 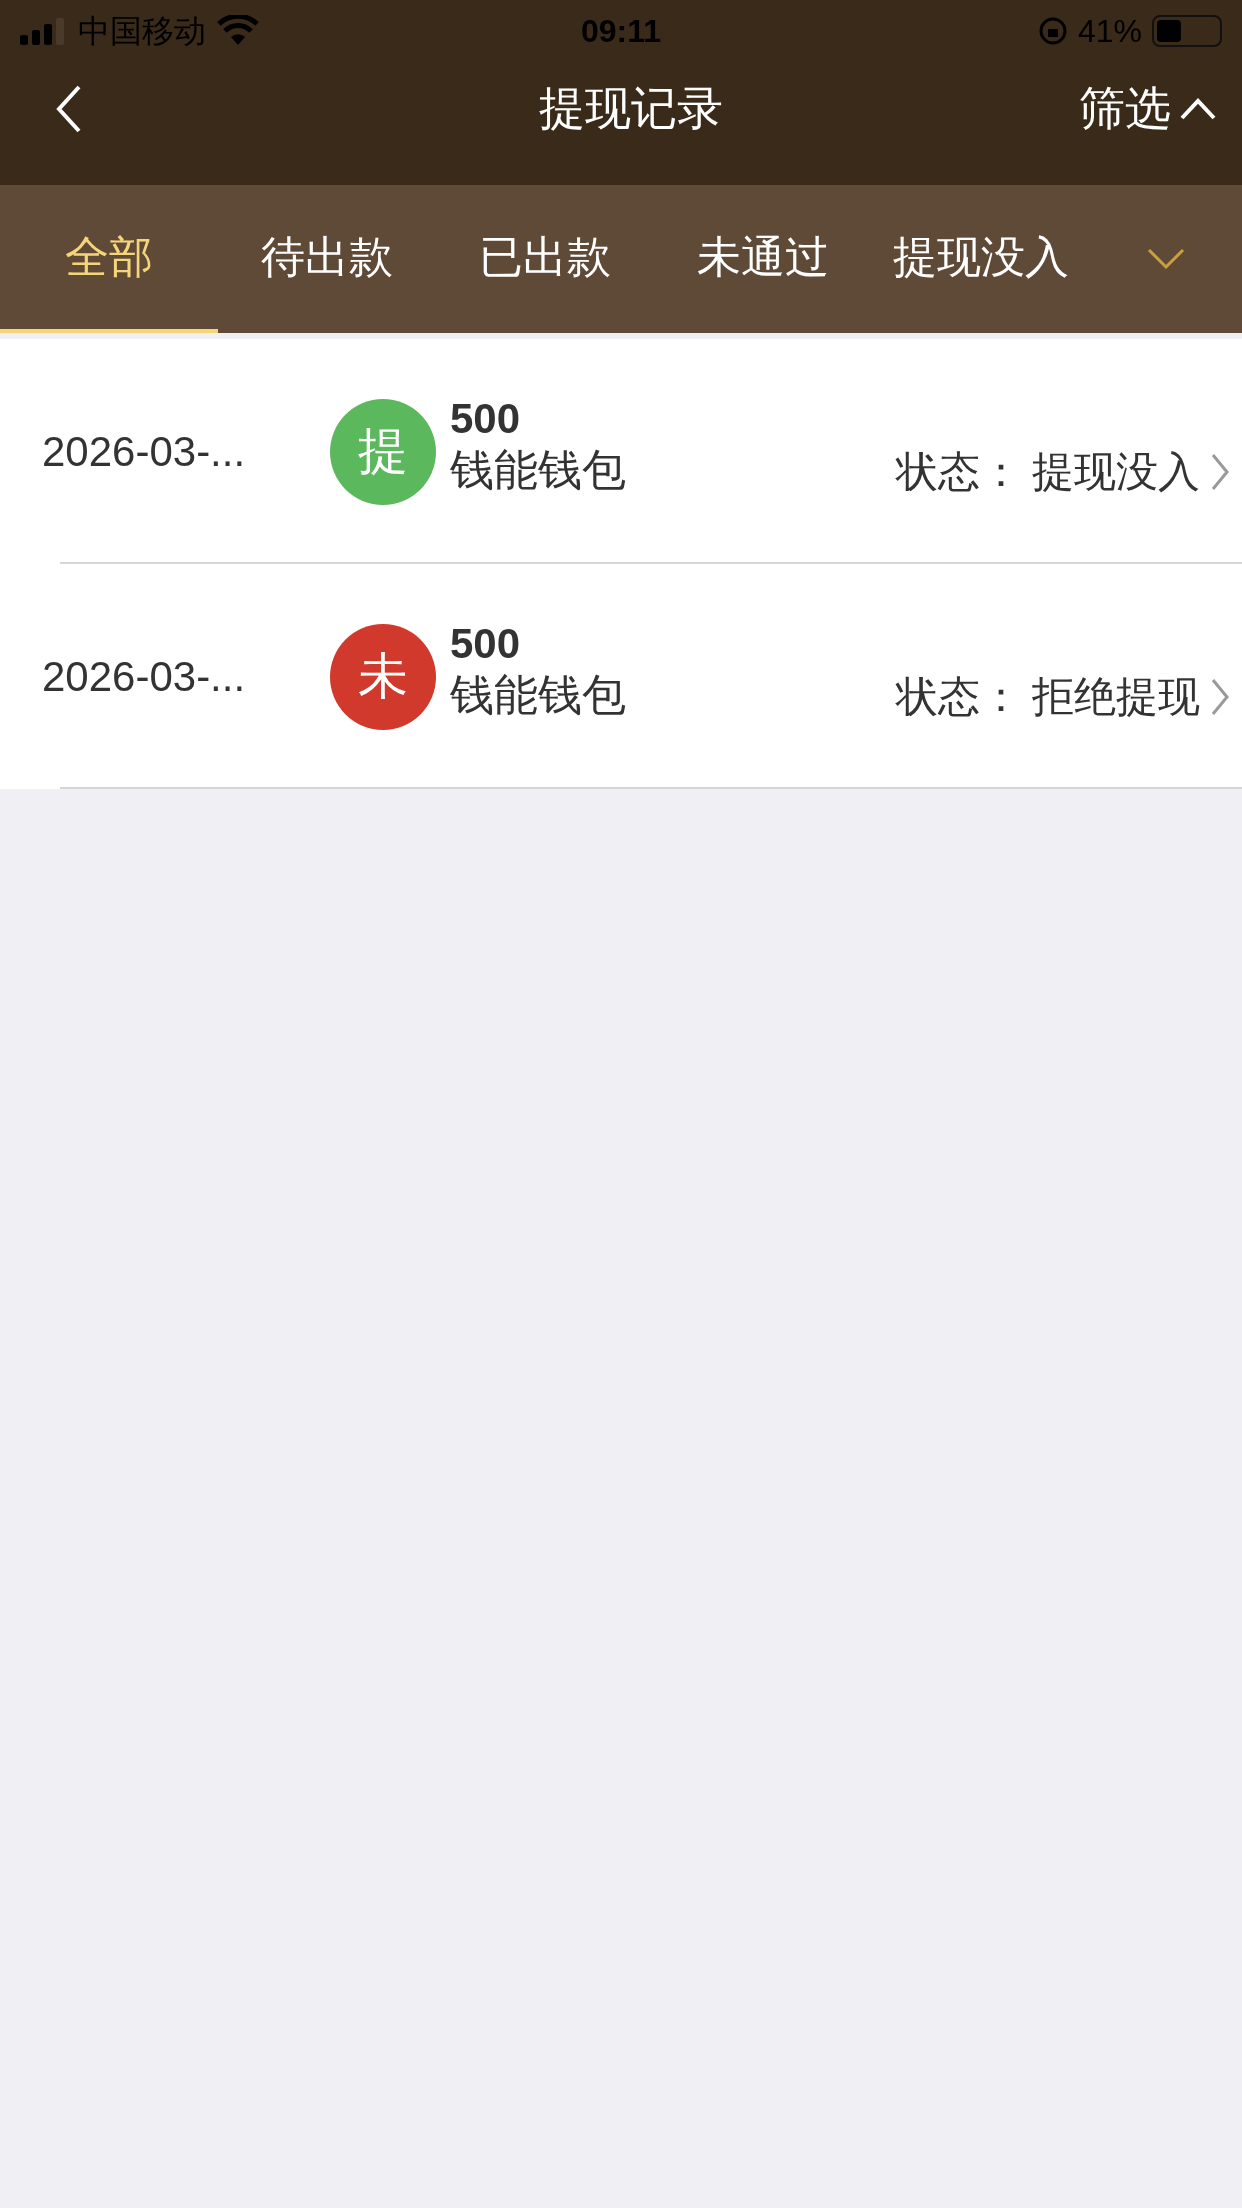 What do you see at coordinates (238, 31) in the screenshot?
I see `wifi-icon` at bounding box center [238, 31].